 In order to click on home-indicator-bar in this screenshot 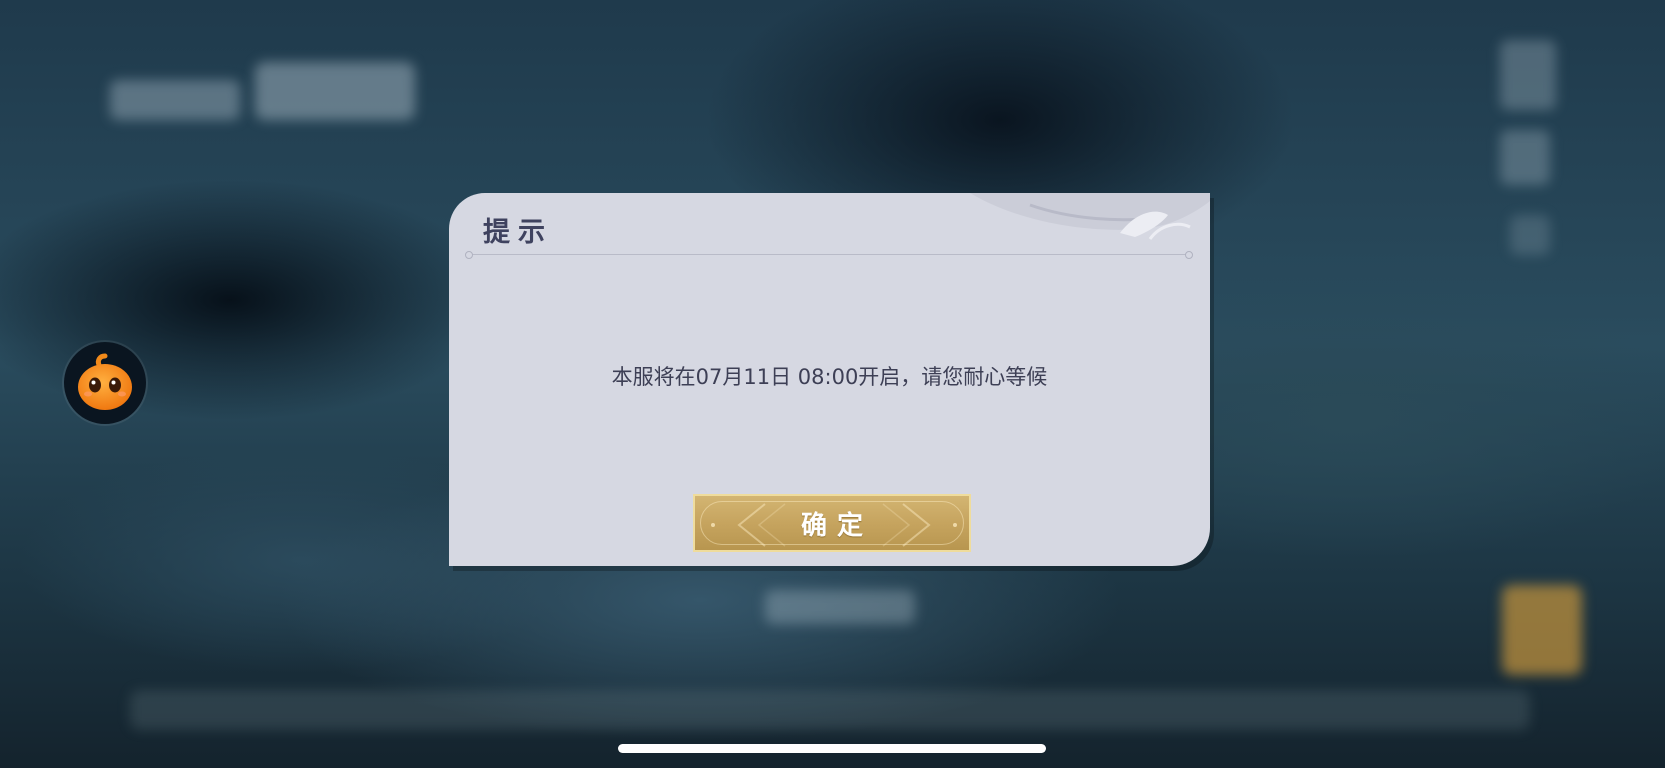, I will do `click(832, 748)`.